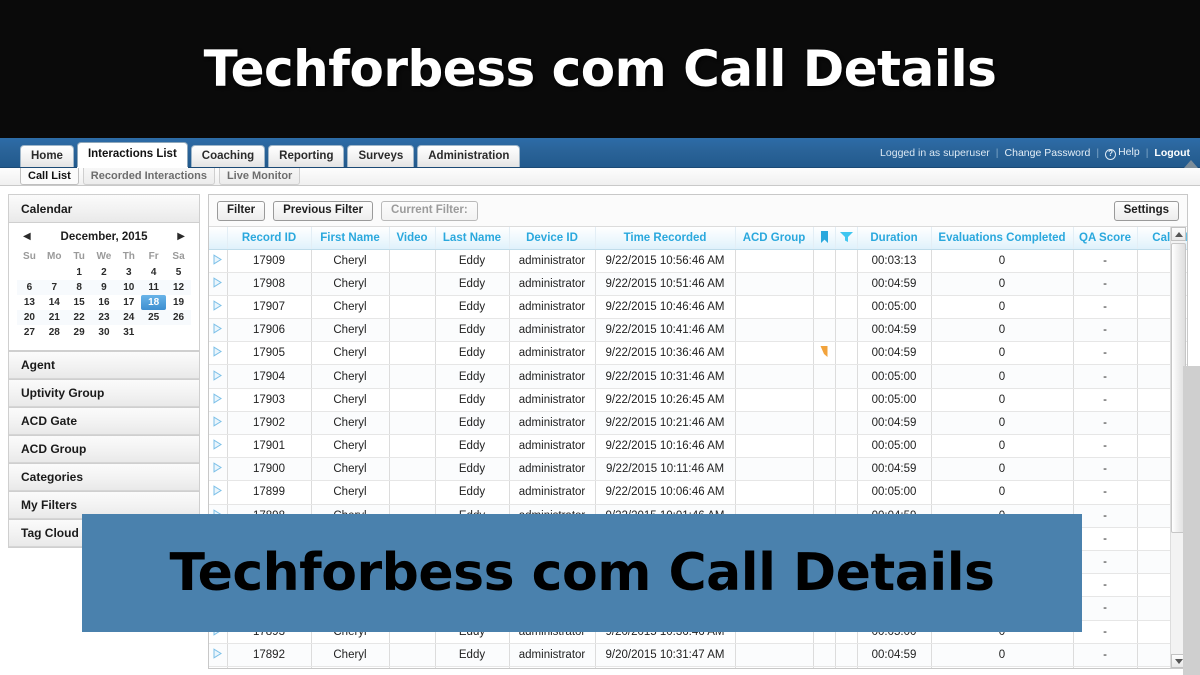 This screenshot has width=1200, height=675. What do you see at coordinates (181, 237) in the screenshot?
I see `calendar-next-month-icon: ▶` at bounding box center [181, 237].